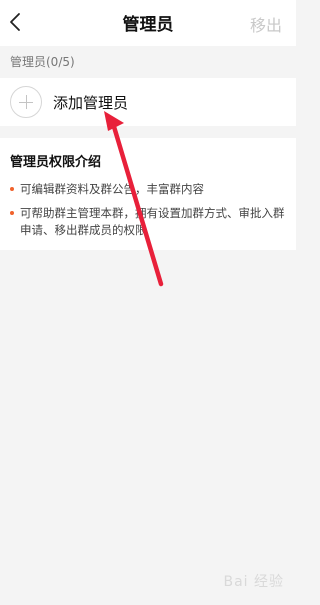 This screenshot has height=605, width=320. Describe the element at coordinates (90, 102) in the screenshot. I see `add-admin-label: 添加管理员` at that location.